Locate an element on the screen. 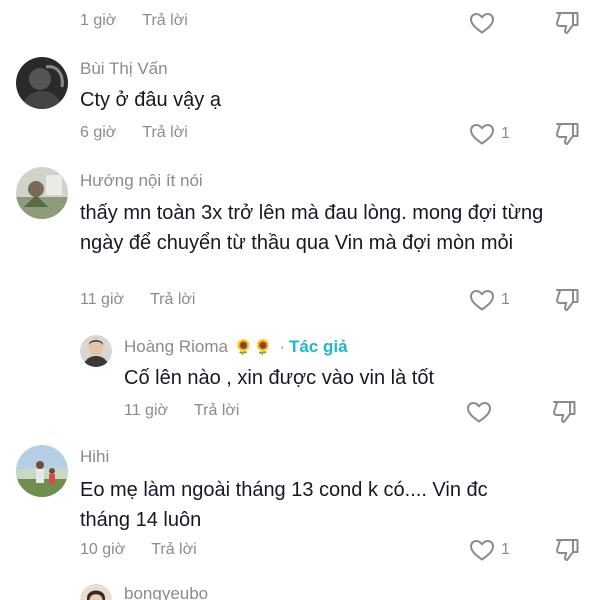 The height and width of the screenshot is (600, 600). reply-comment-item: bongyeubo is located at coordinates (300, 589).